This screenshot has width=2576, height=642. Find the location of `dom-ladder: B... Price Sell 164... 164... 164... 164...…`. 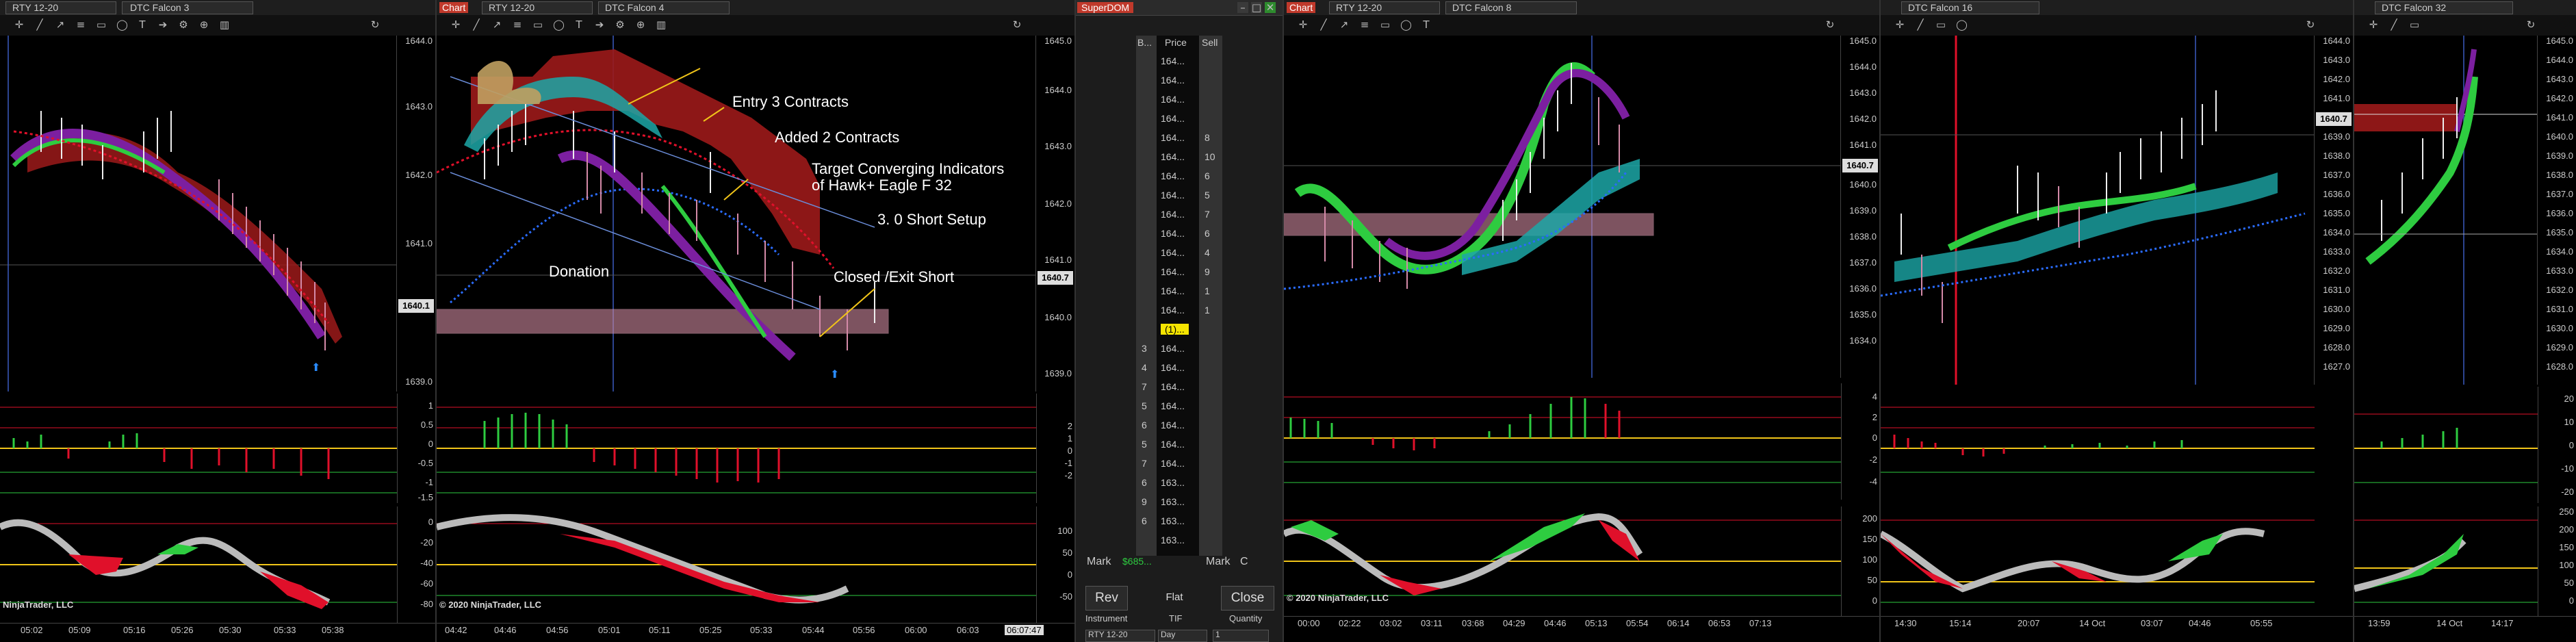

dom-ladder: B... Price Sell 164... 164... 164... 164...… is located at coordinates (1179, 296).